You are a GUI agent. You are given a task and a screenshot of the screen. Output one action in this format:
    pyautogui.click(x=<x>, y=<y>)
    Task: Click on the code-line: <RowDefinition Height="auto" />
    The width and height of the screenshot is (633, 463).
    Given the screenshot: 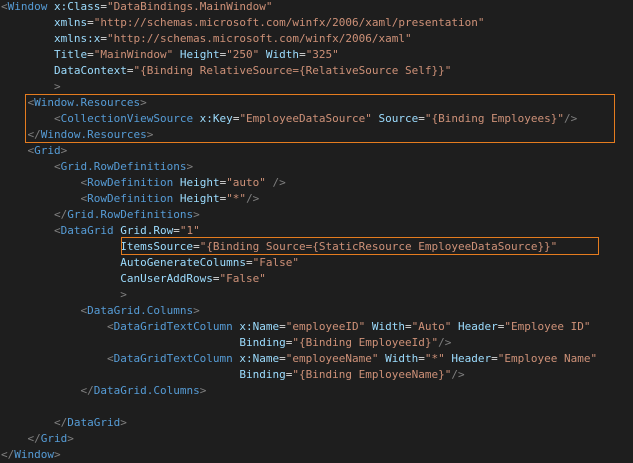 What is the action you would take?
    pyautogui.click(x=143, y=183)
    